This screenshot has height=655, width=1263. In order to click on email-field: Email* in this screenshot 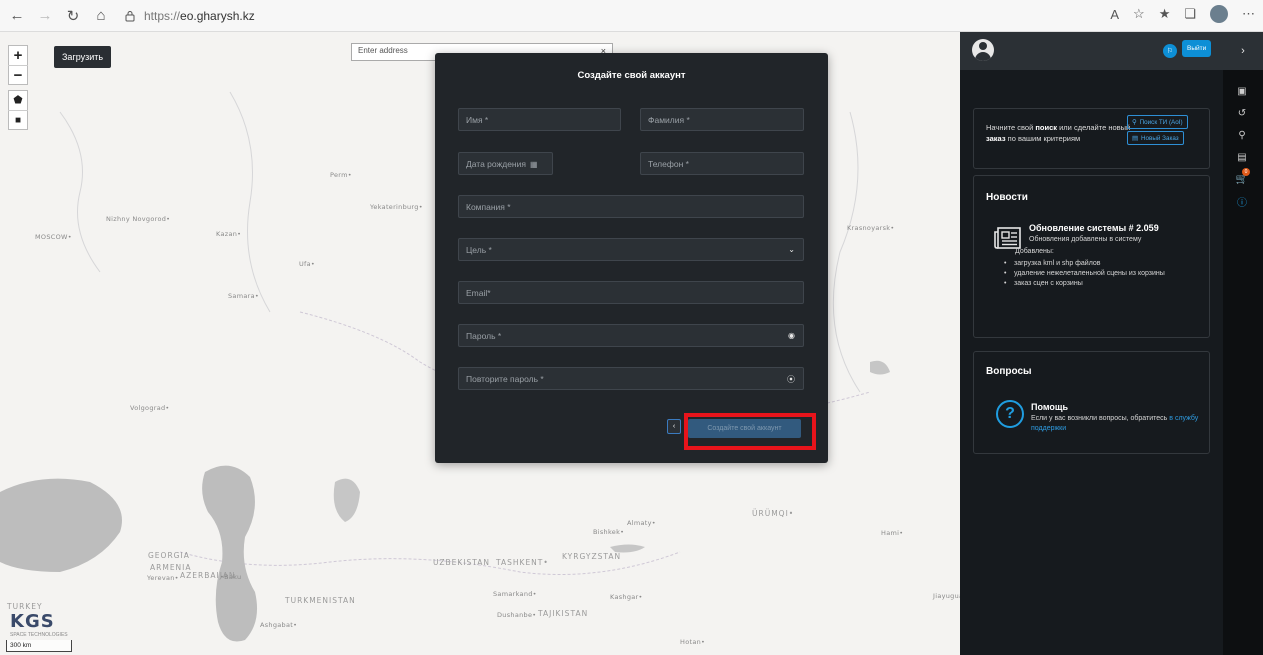, I will do `click(631, 292)`.